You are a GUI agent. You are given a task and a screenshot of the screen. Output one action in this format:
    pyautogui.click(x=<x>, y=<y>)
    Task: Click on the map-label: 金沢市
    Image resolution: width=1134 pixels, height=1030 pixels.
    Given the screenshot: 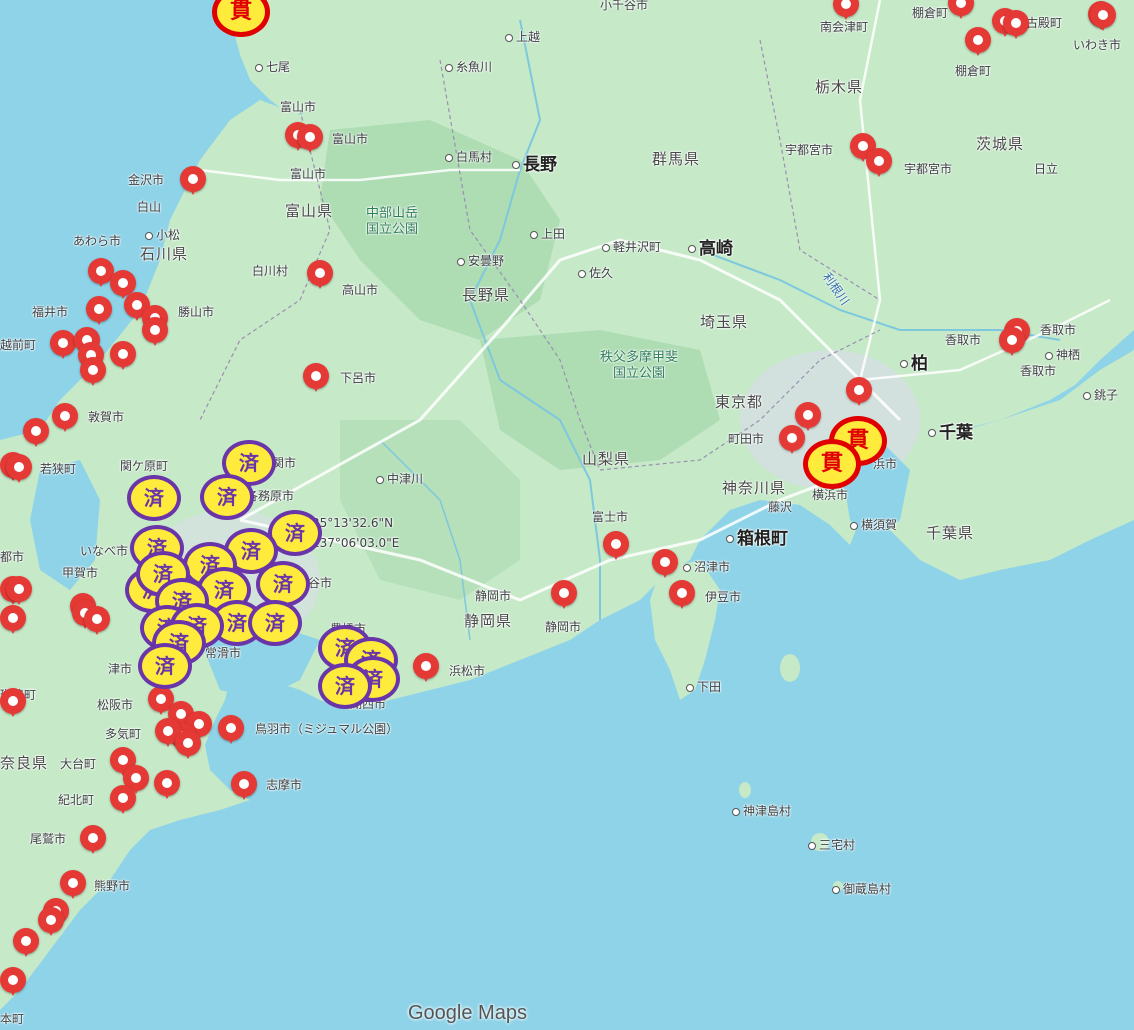 What is the action you would take?
    pyautogui.click(x=146, y=180)
    